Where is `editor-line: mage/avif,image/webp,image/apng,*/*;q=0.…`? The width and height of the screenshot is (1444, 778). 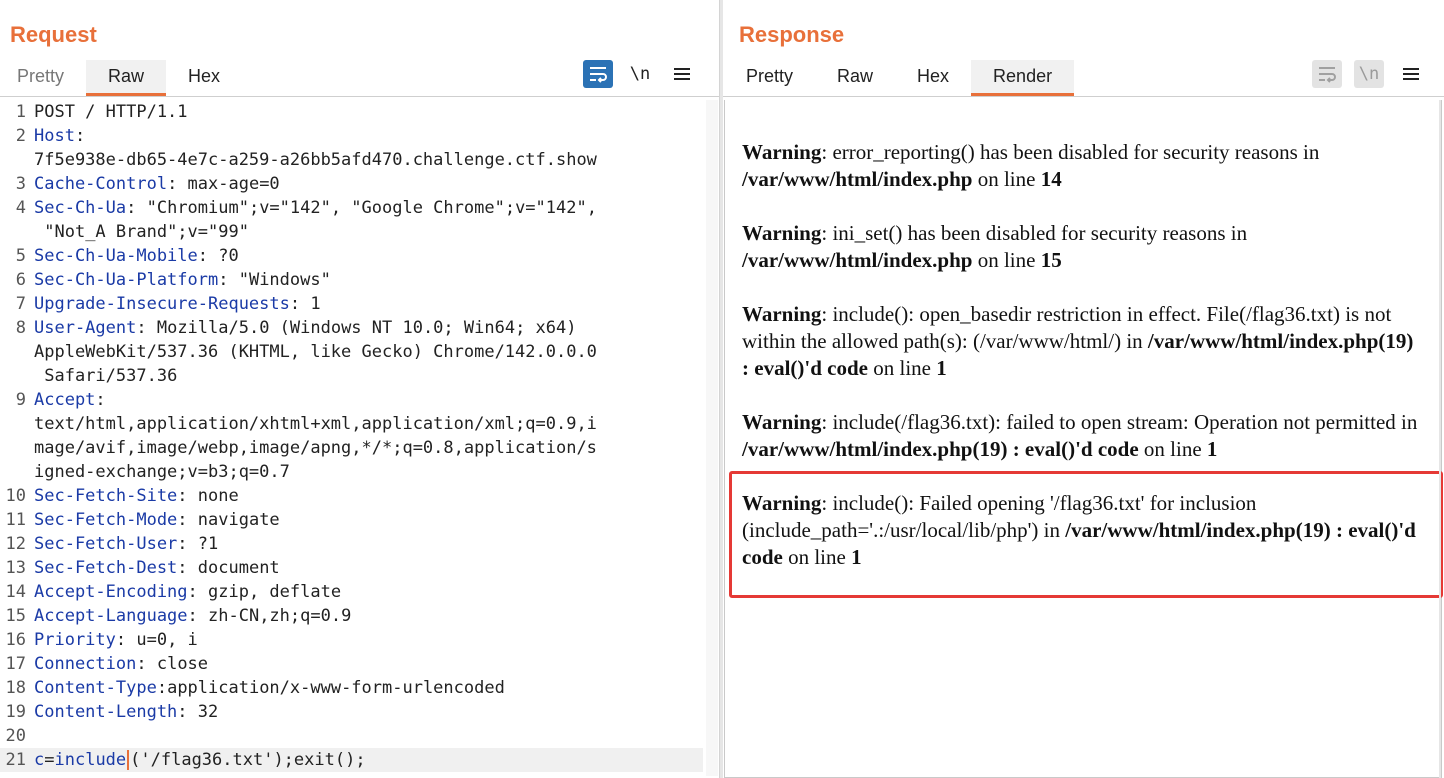 editor-line: mage/avif,image/webp,image/apng,*/*;q=0.… is located at coordinates (352, 448).